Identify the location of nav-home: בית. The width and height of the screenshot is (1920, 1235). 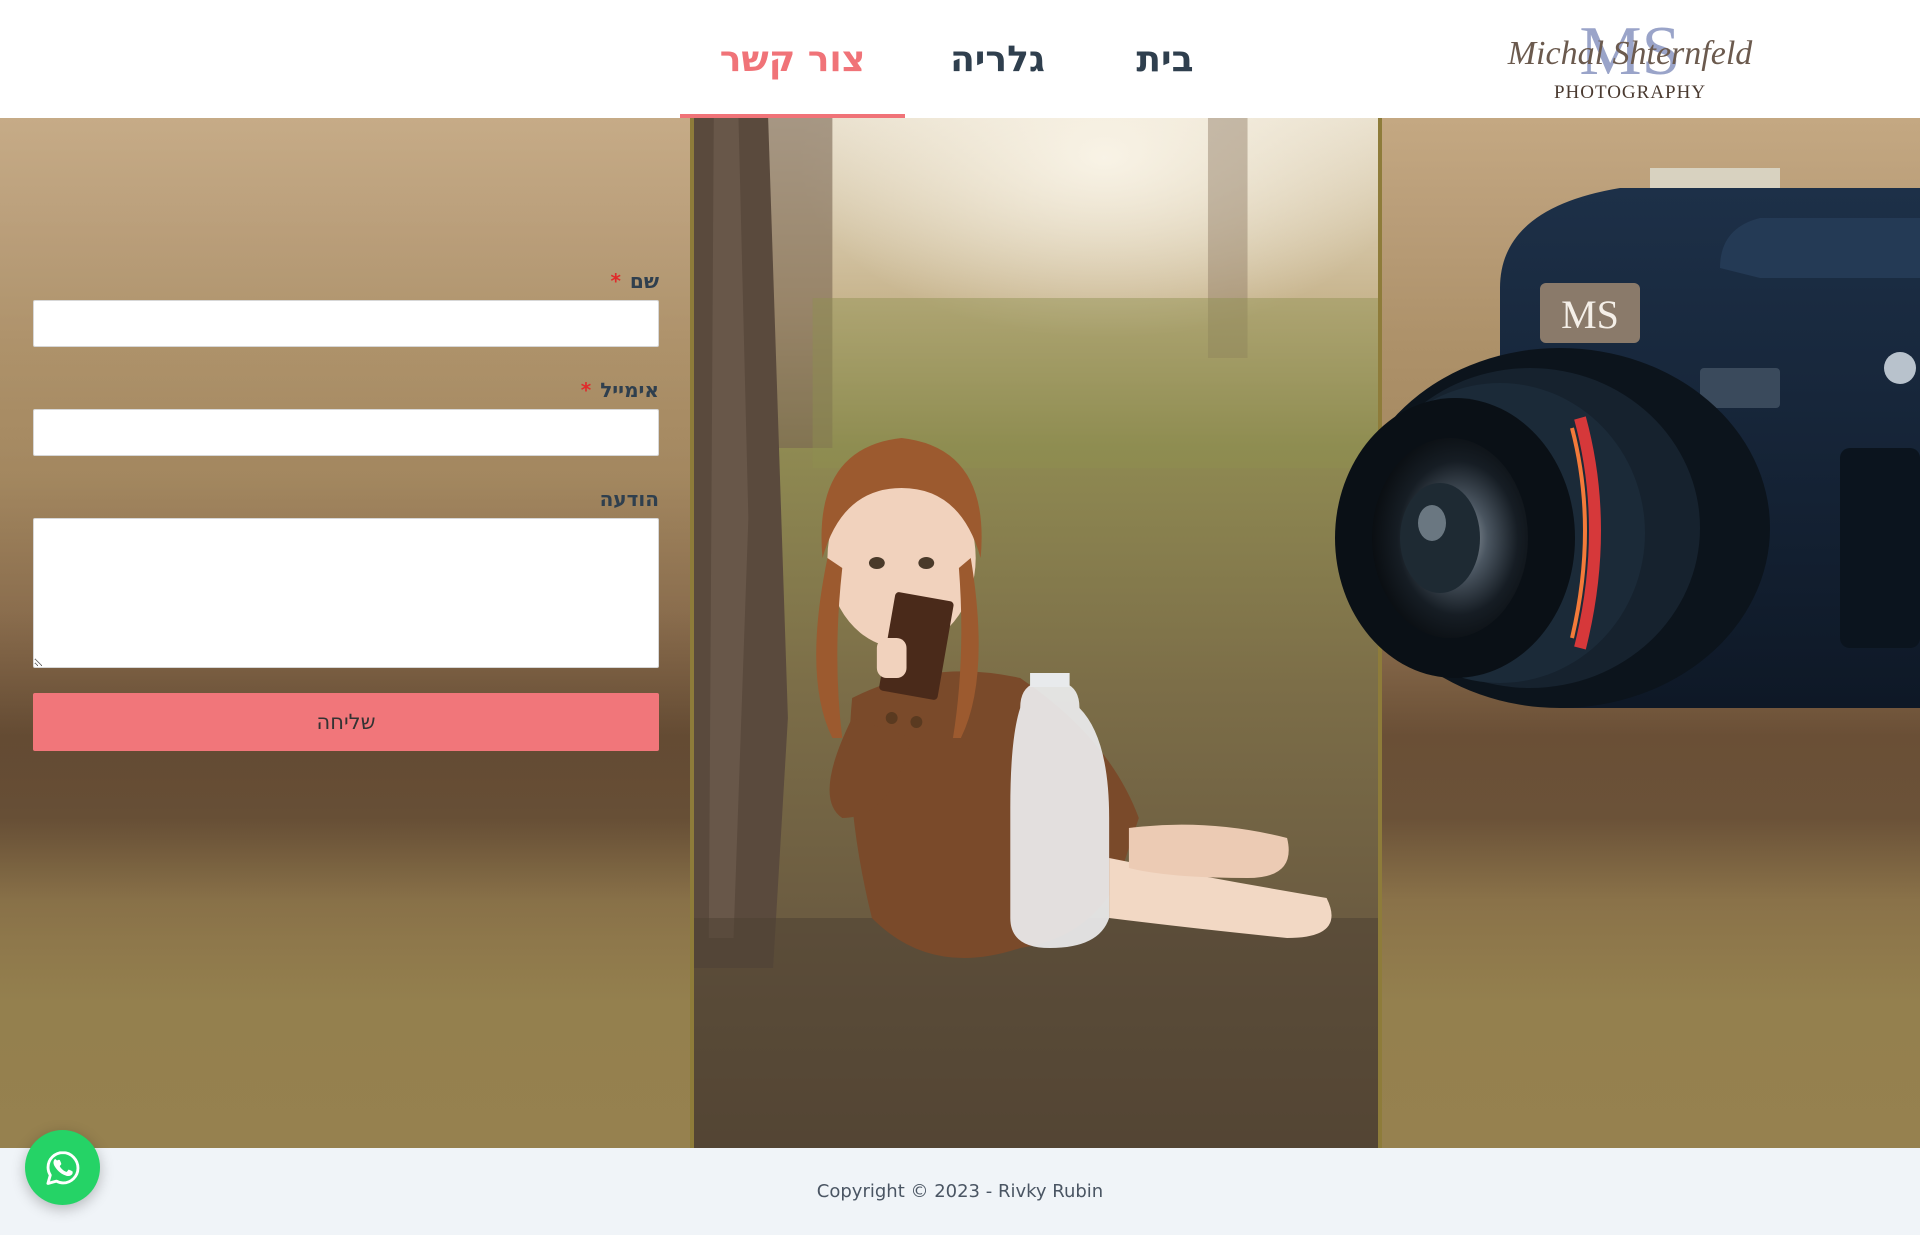
(1165, 59).